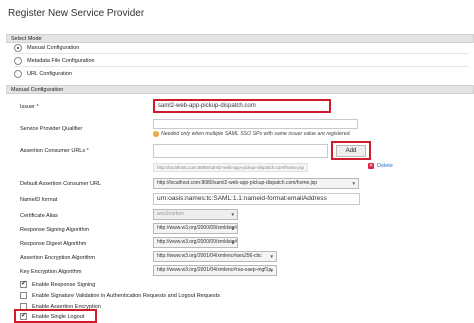 The height and width of the screenshot is (323, 474). I want to click on sp-qualifier-label: Service Provider Qualifier, so click(51, 129).